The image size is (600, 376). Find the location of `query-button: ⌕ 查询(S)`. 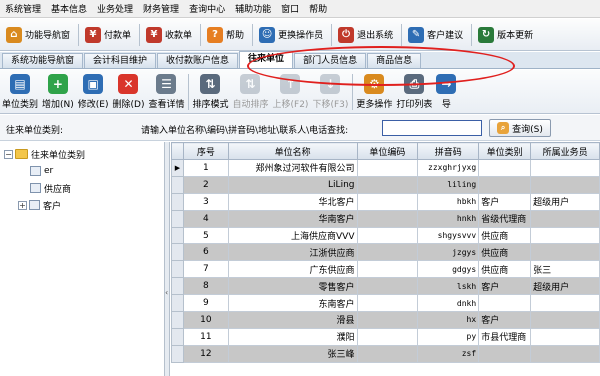

query-button: ⌕ 查询(S) is located at coordinates (520, 128).